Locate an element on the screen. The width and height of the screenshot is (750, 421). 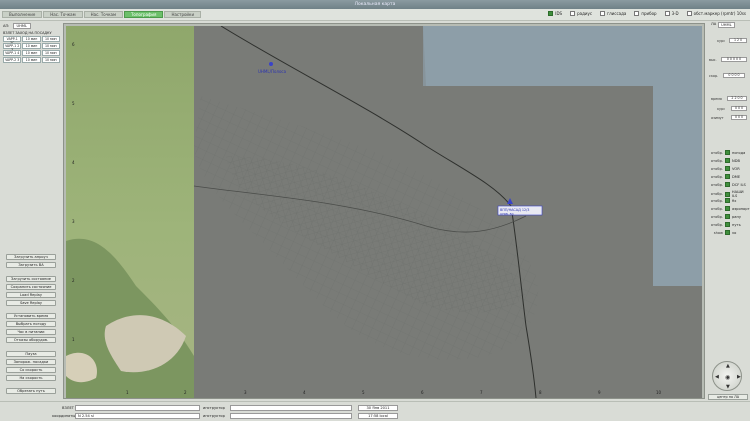
load-approach-button: Загрузить апроуч is located at coordinates (31, 257).